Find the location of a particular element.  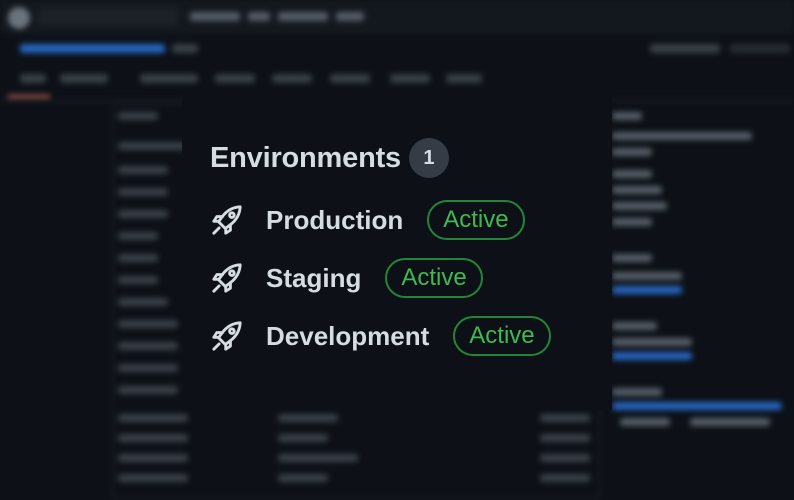

environments-title: Environments is located at coordinates (305, 158).